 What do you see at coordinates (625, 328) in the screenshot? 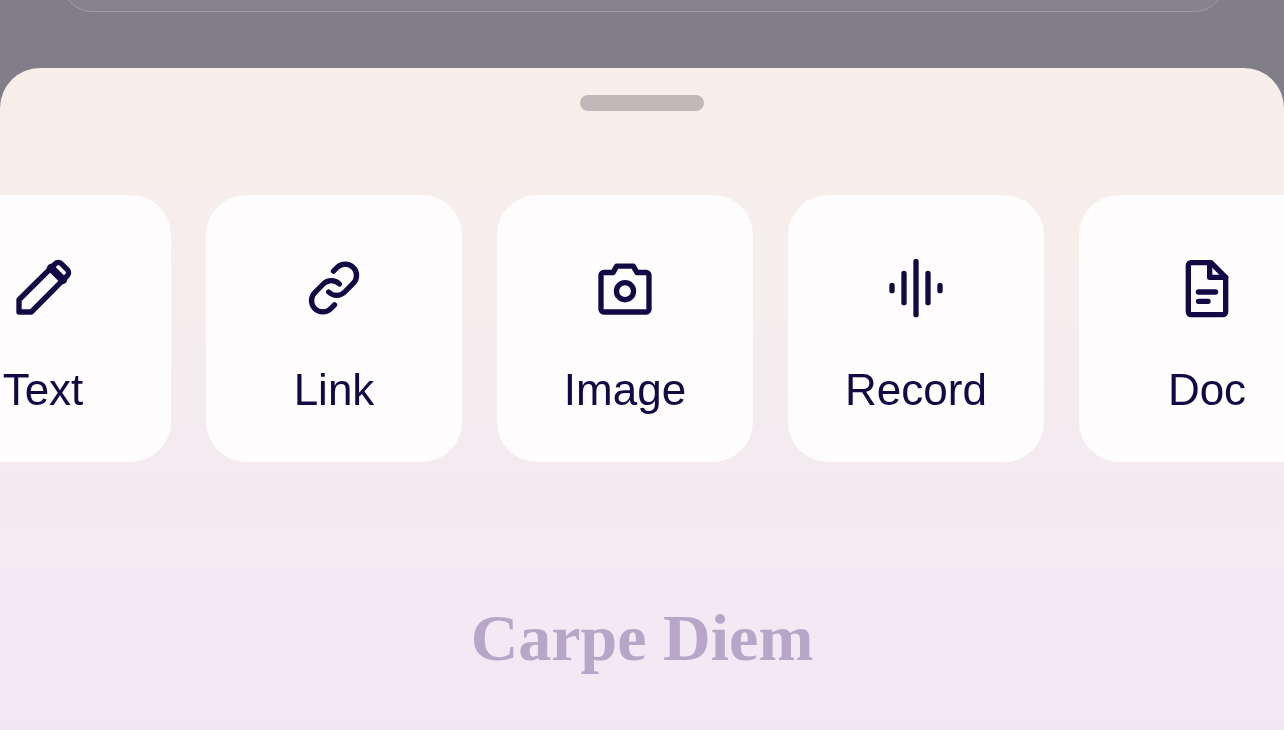
I see `option-button: Image` at bounding box center [625, 328].